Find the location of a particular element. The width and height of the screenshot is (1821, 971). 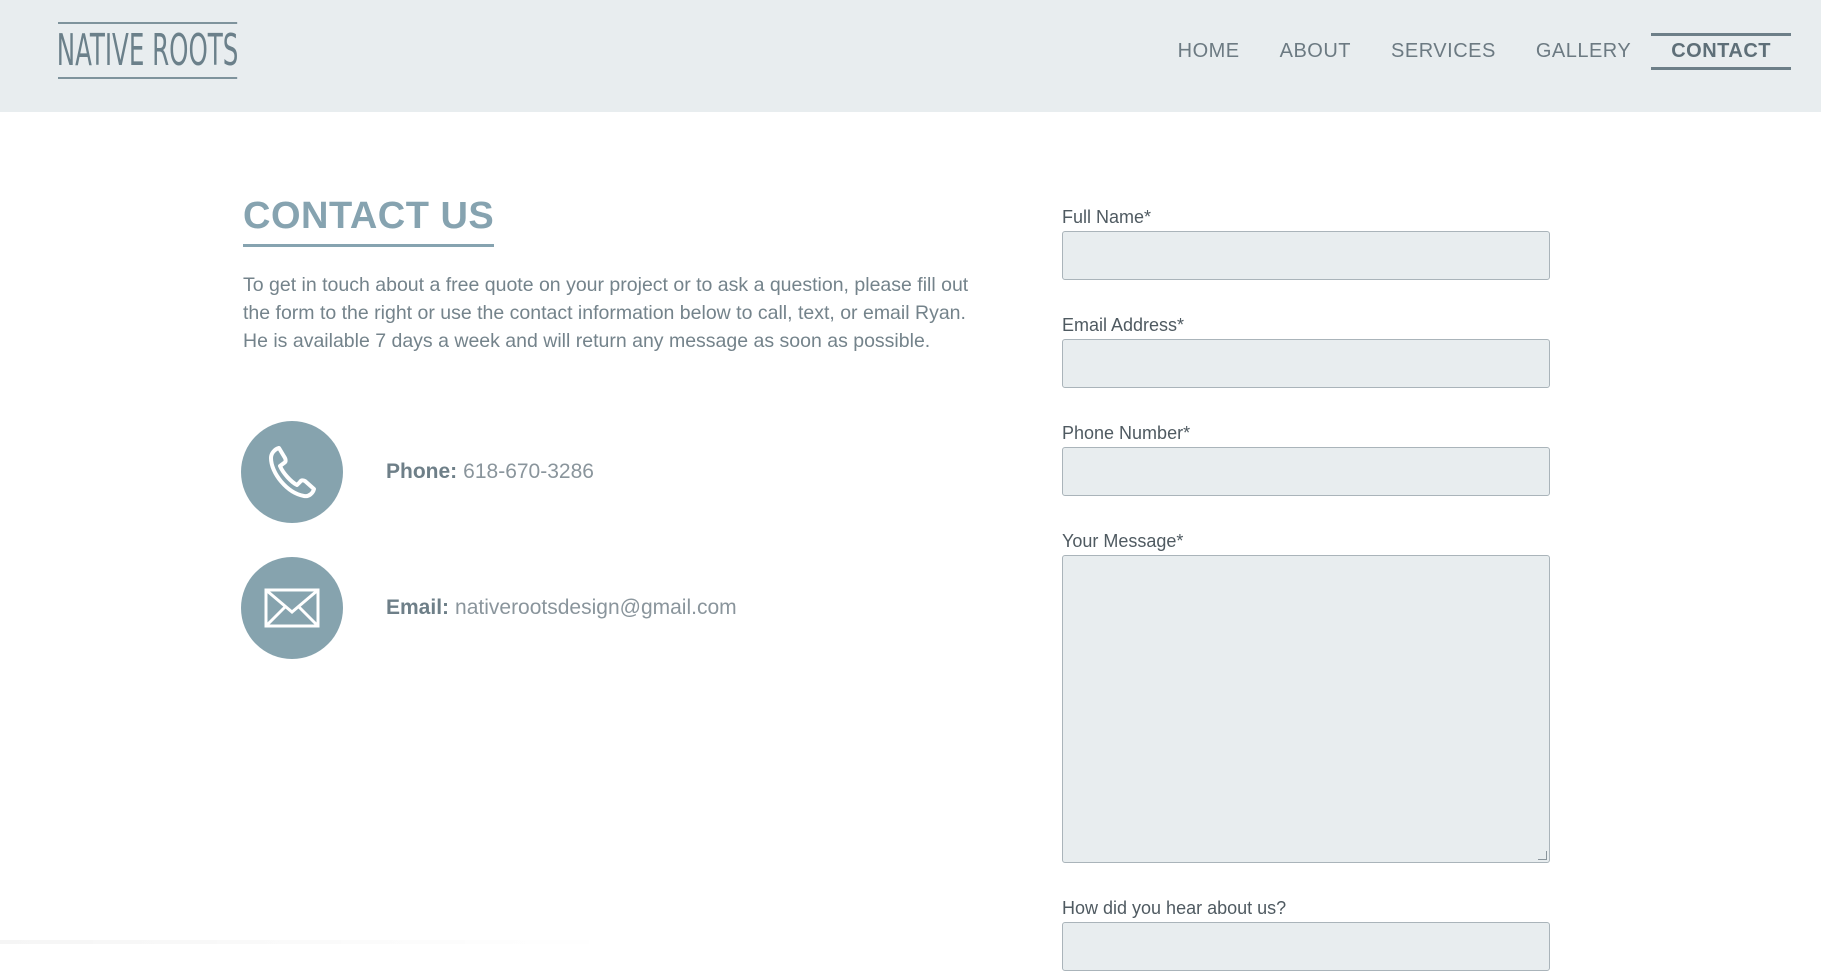

referral-label: How did you hear about us? is located at coordinates (1174, 908).